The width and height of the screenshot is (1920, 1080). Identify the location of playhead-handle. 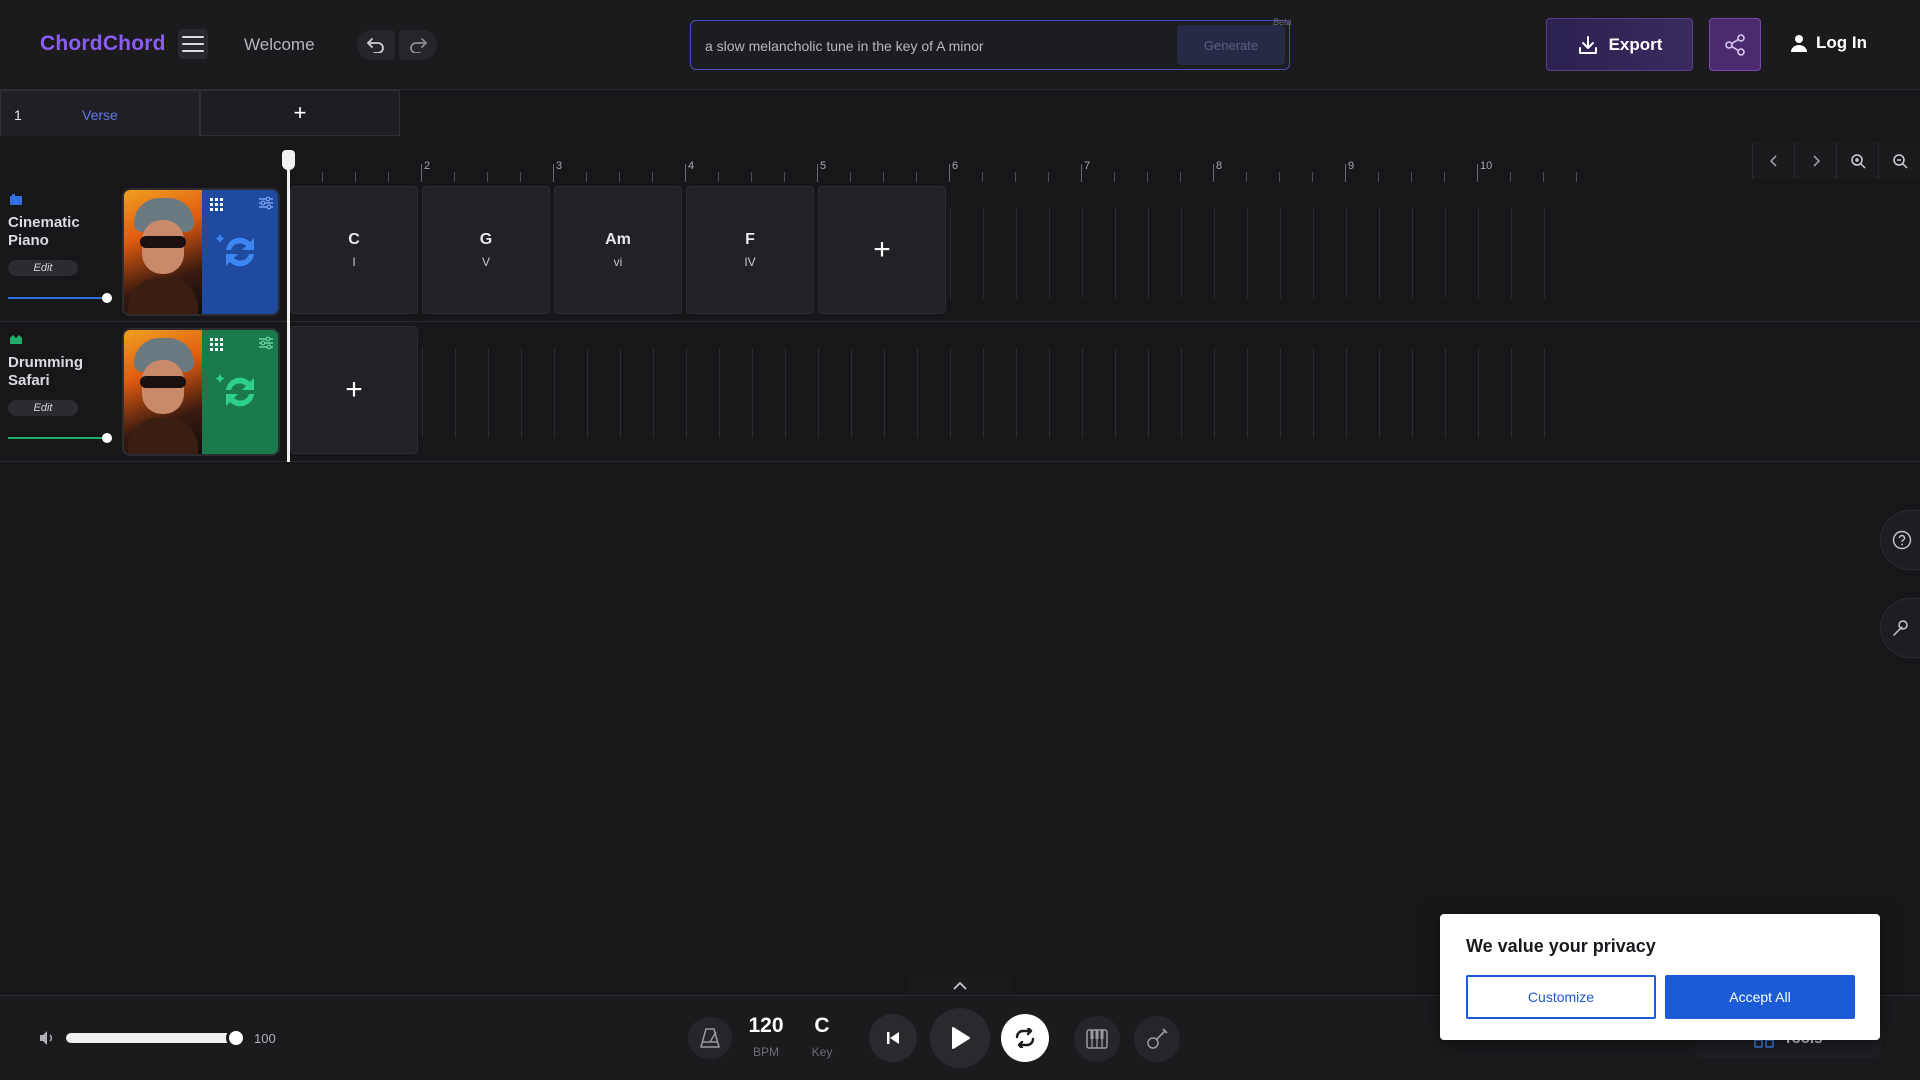
(288, 160).